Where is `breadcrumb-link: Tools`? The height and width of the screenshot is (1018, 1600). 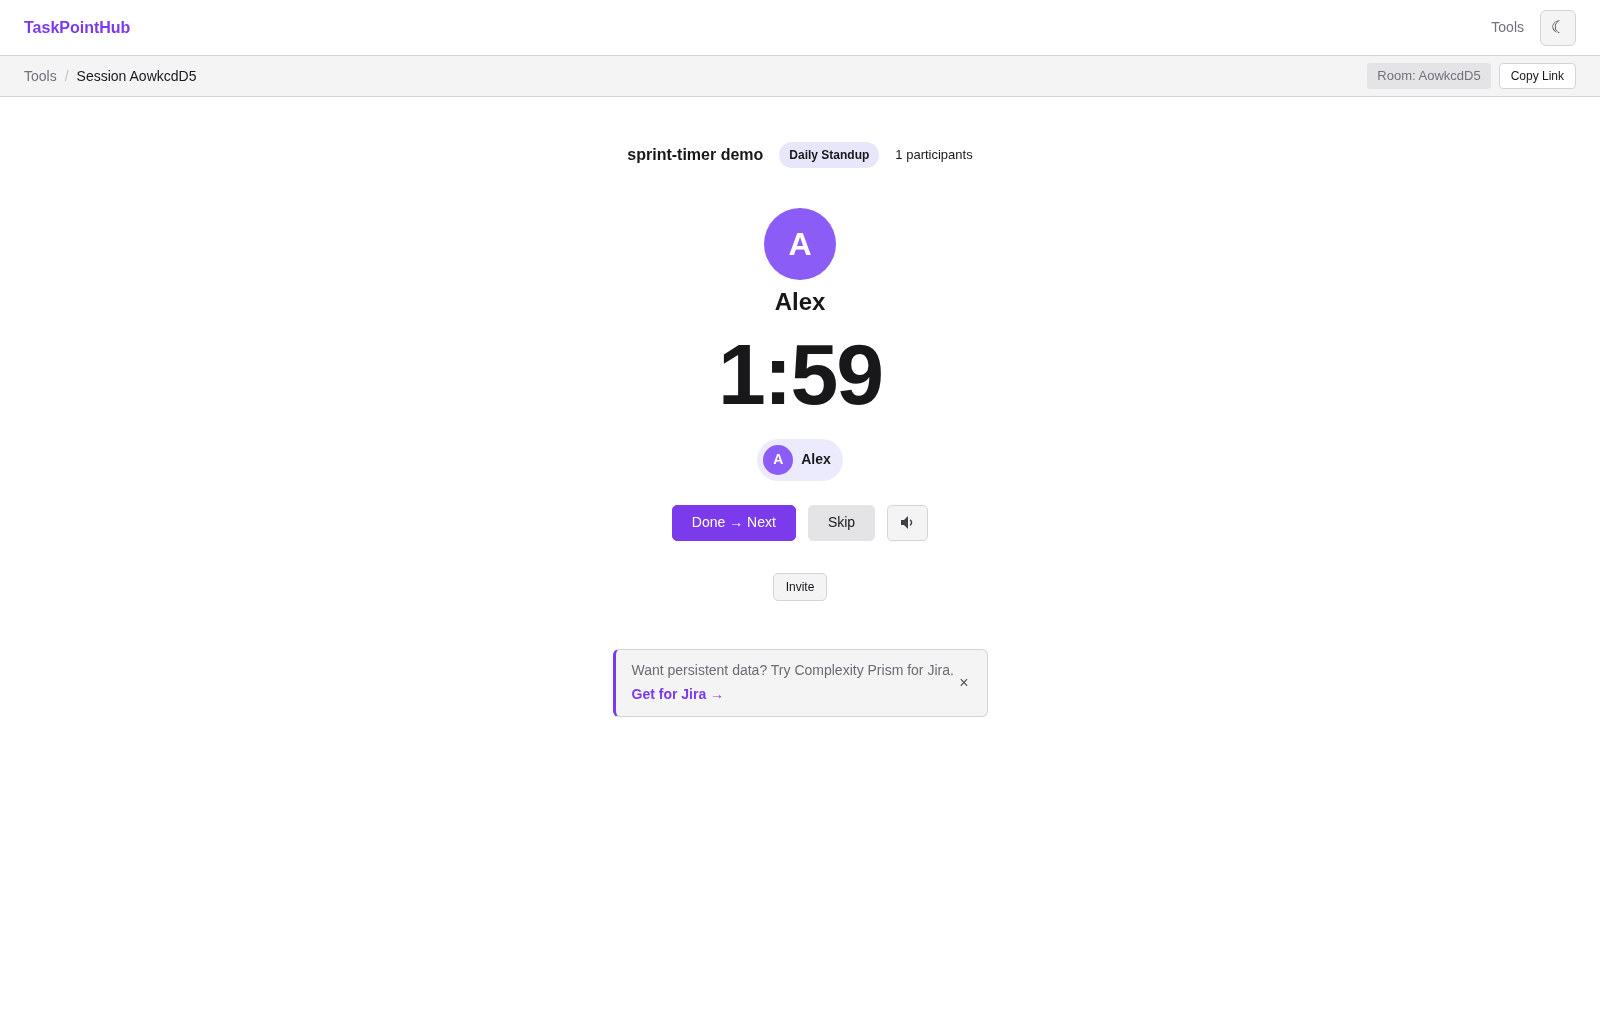
breadcrumb-link: Tools is located at coordinates (40, 76).